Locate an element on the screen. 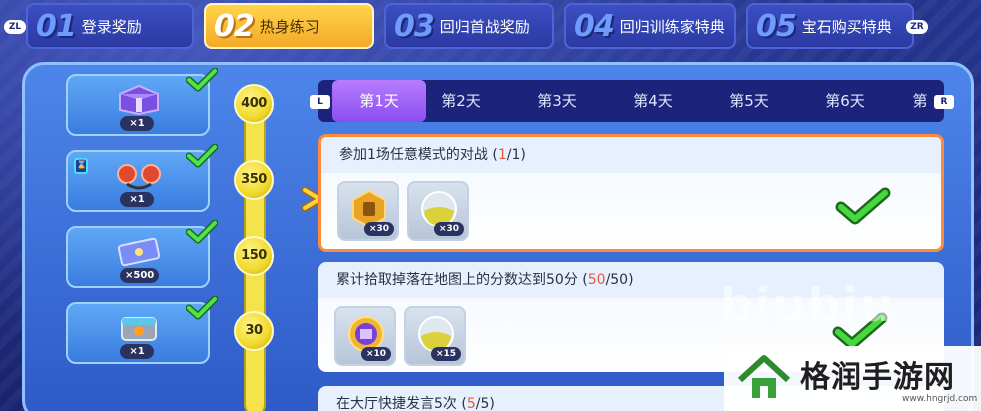  tab-day-1: 第1天 is located at coordinates (379, 101).